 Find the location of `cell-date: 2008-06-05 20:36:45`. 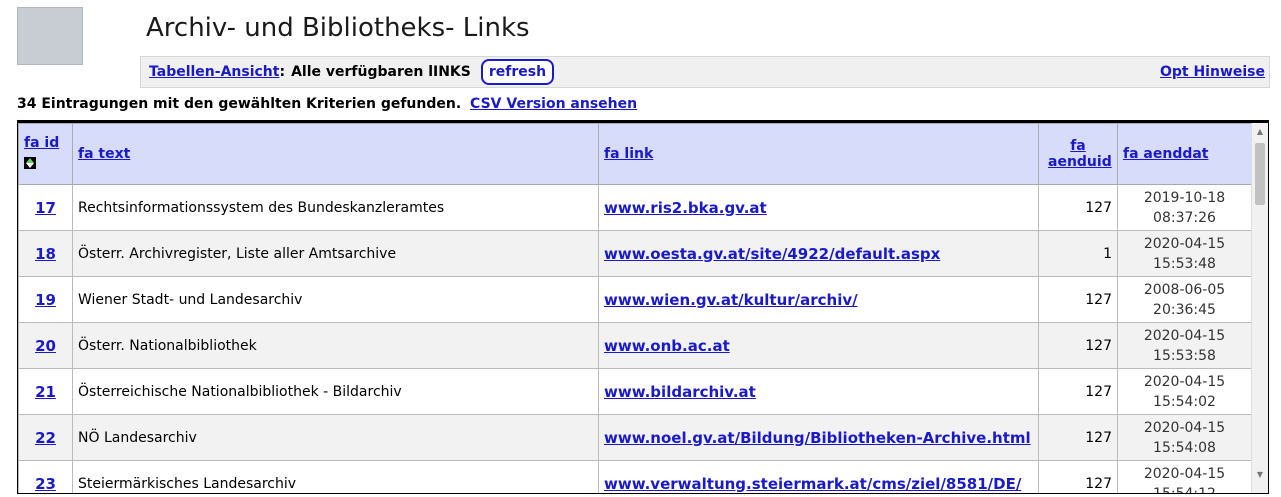

cell-date: 2008-06-05 20:36:45 is located at coordinates (1184, 299).